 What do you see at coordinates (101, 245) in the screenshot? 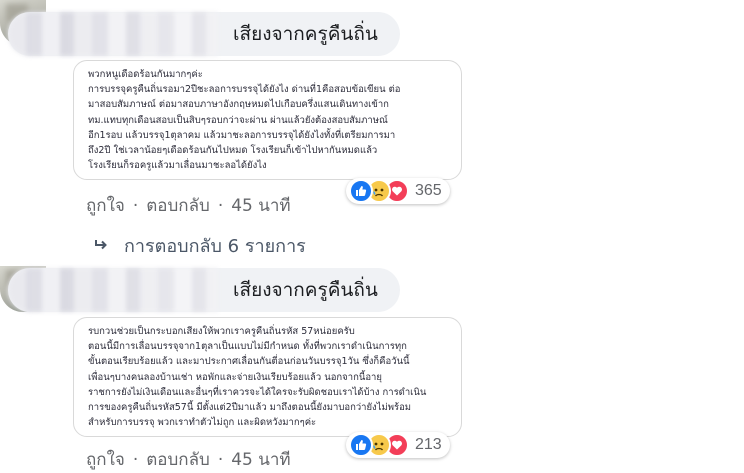
I see `reply-arrow-icon` at bounding box center [101, 245].